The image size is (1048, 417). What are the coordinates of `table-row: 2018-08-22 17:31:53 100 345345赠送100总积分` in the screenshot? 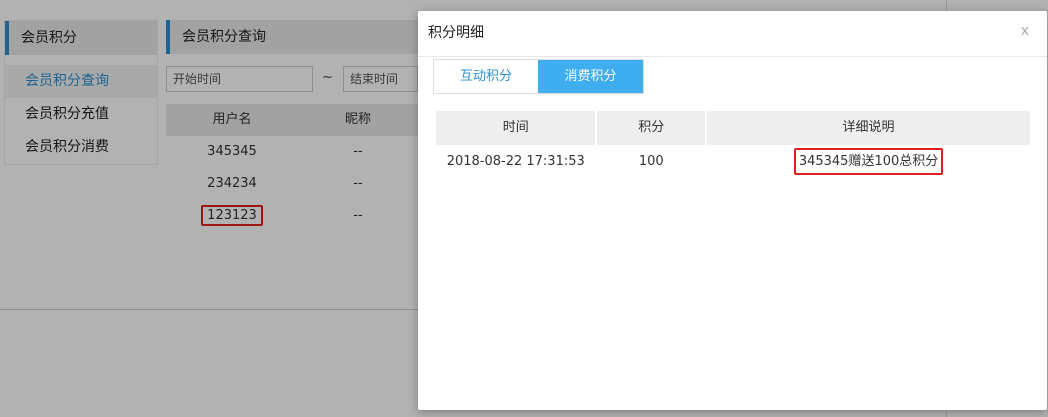 It's located at (733, 162).